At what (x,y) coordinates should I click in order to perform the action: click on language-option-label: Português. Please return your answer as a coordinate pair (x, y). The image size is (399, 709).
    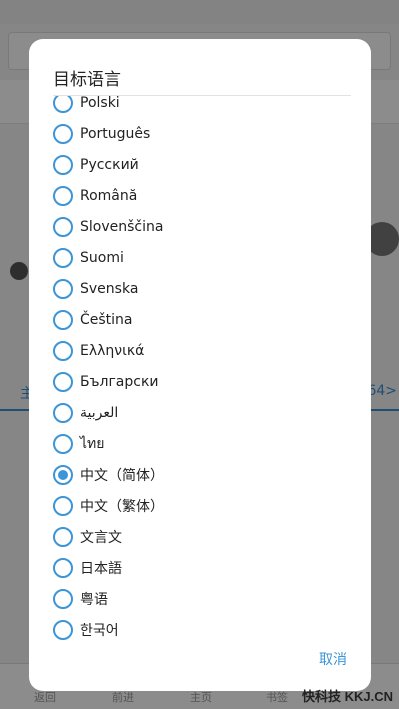
    Looking at the image, I should click on (115, 133).